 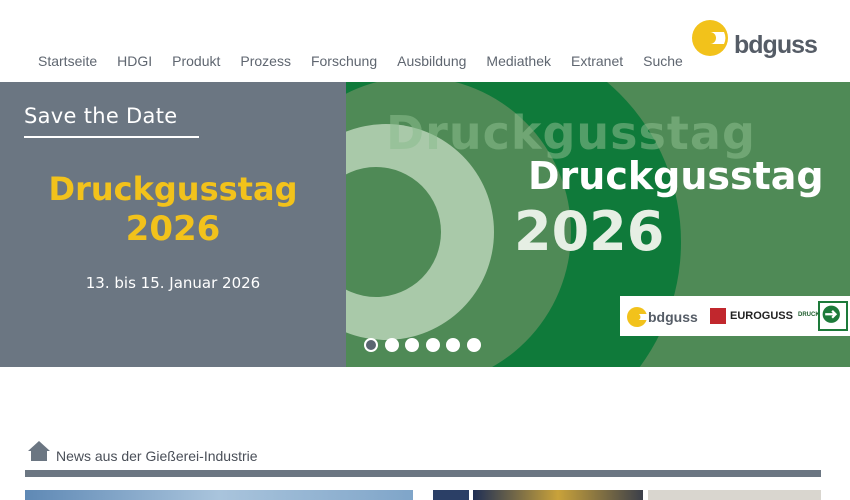 What do you see at coordinates (761, 316) in the screenshot?
I see `partner-euroguss: EUROGUSS` at bounding box center [761, 316].